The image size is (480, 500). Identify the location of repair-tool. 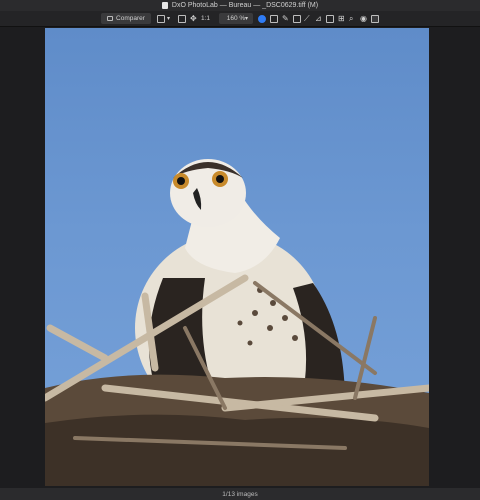
(297, 18).